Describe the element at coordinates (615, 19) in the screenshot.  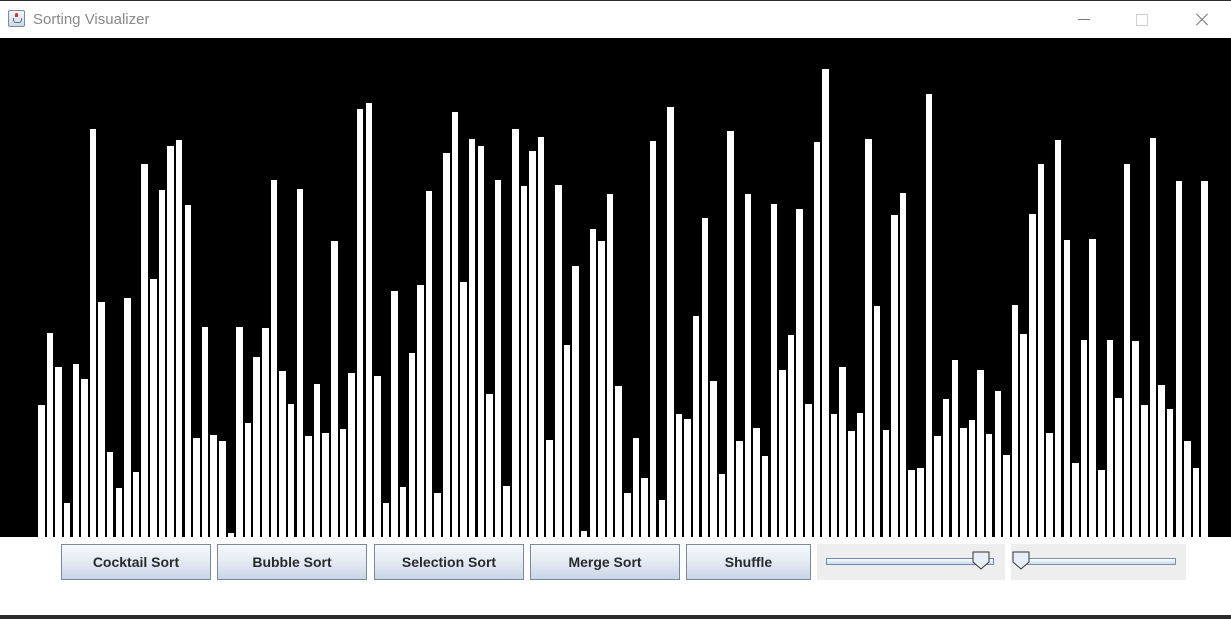
I see `title-bar: Sorting Visualizer` at that location.